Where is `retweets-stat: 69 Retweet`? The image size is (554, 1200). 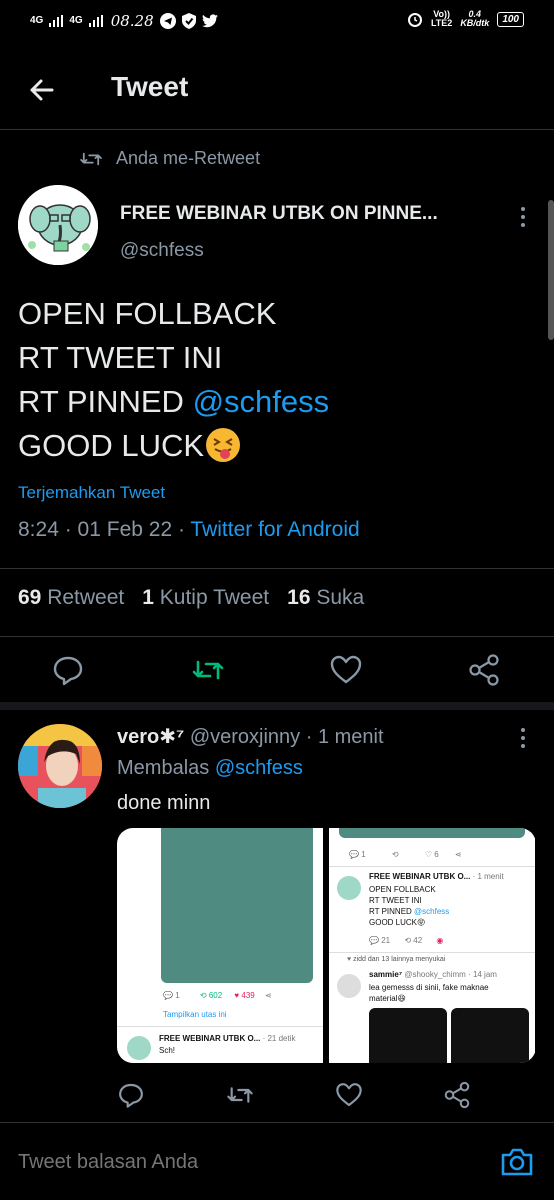 retweets-stat: 69 Retweet is located at coordinates (71, 598).